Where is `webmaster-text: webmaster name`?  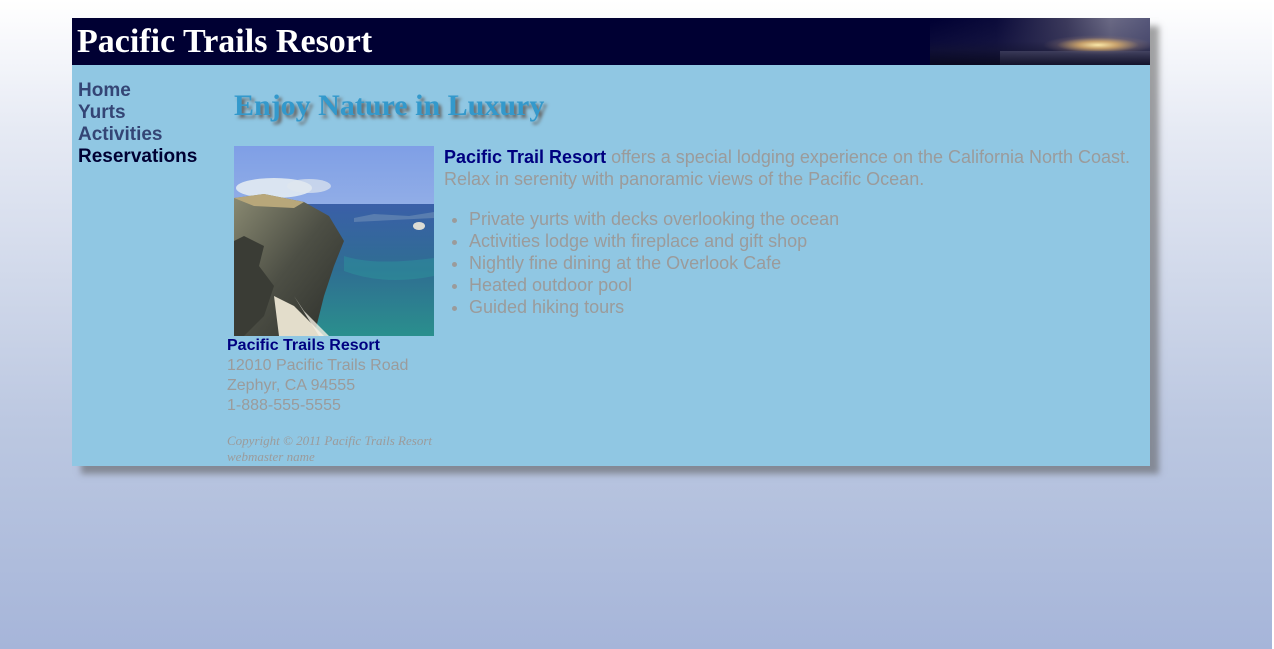
webmaster-text: webmaster name is located at coordinates (271, 456).